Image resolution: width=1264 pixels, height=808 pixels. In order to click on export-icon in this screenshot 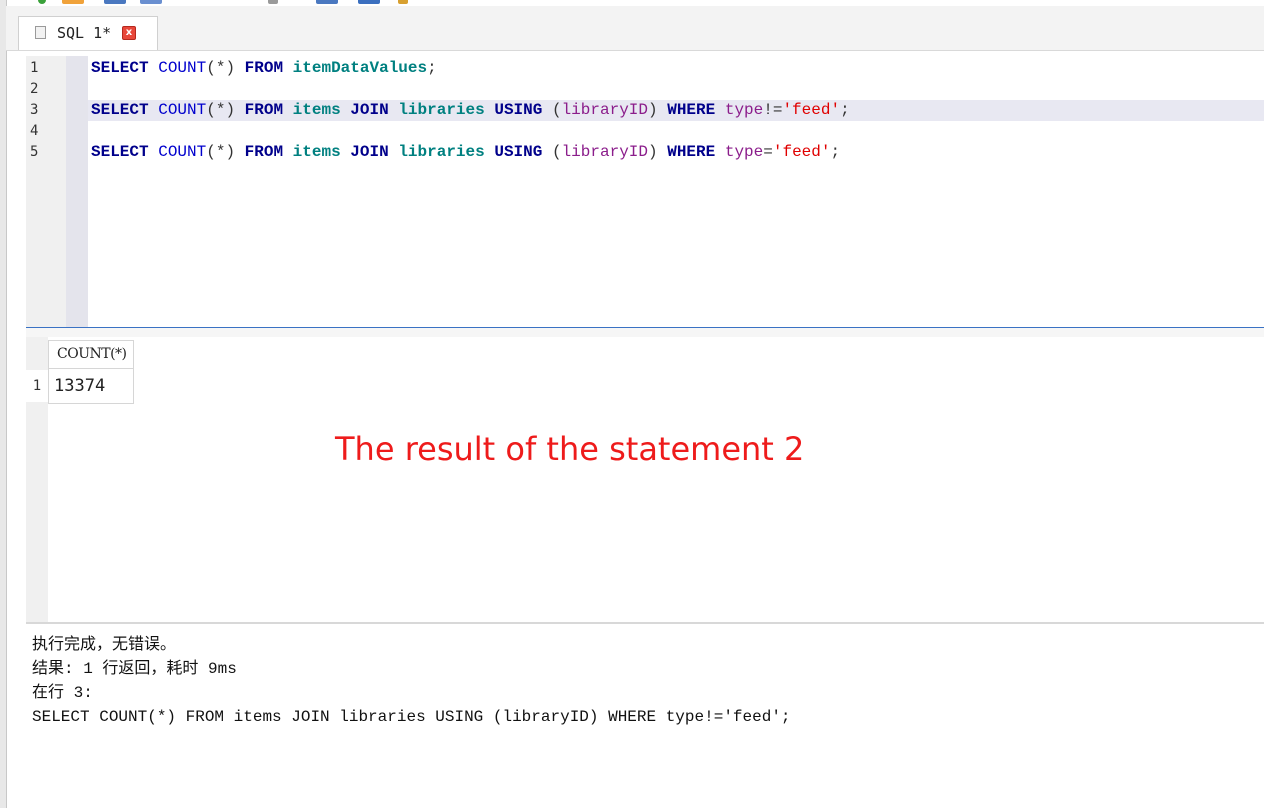, I will do `click(369, 2)`.